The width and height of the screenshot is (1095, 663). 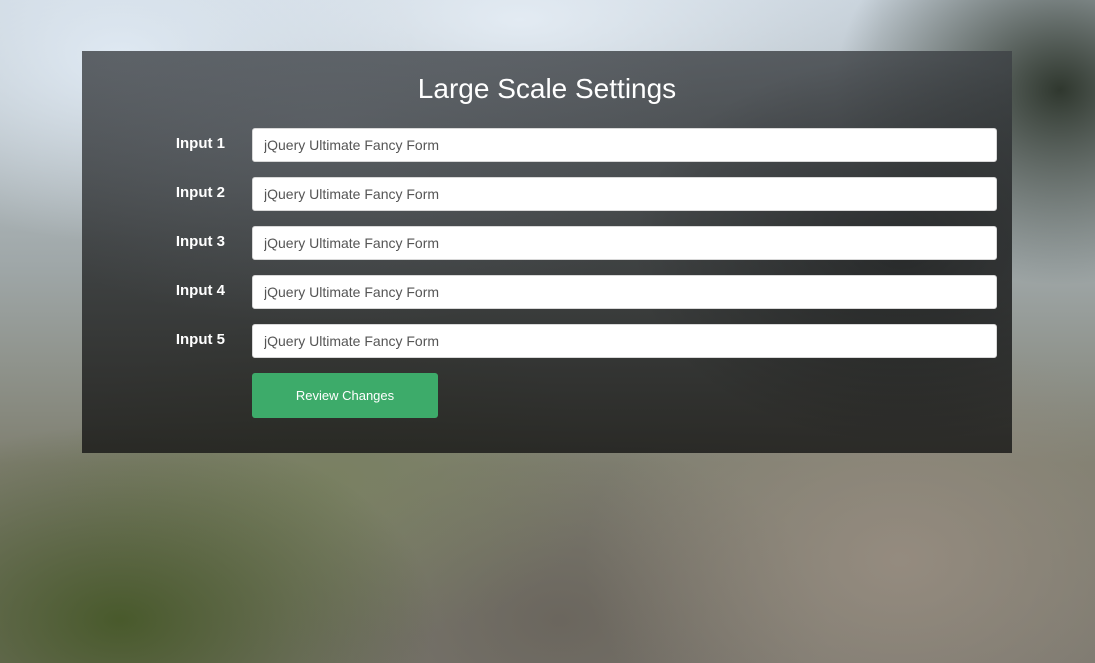 I want to click on form-row-input-2: Input 2, so click(x=547, y=194).